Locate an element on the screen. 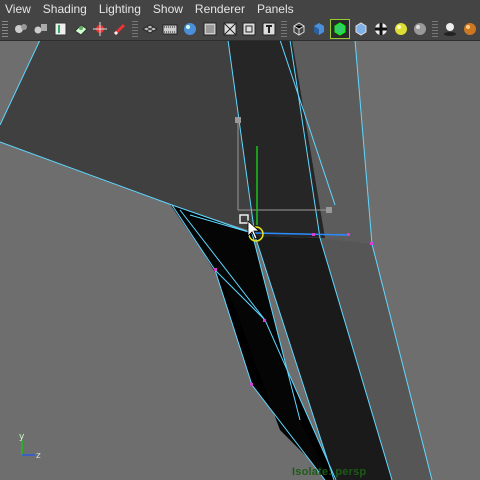  bookmark-icon is located at coordinates (61, 29).